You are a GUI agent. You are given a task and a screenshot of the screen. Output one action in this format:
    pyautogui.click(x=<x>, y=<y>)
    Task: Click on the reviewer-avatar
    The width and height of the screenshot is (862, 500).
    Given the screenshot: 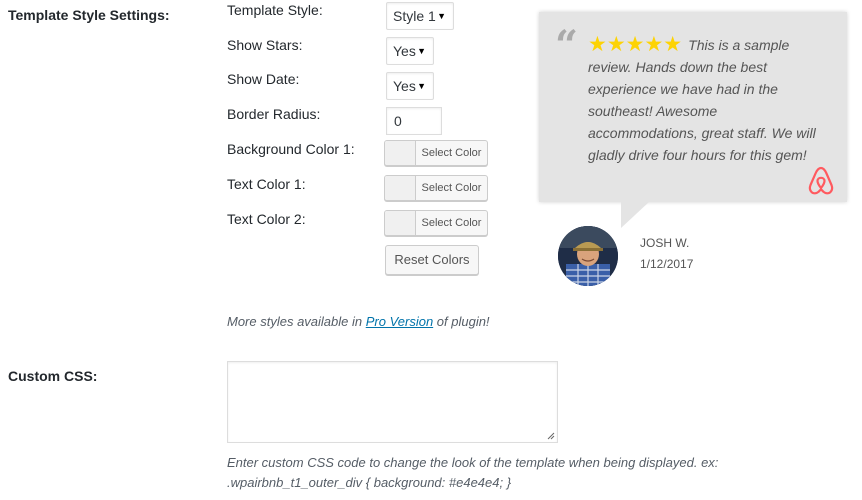 What is the action you would take?
    pyautogui.click(x=588, y=256)
    